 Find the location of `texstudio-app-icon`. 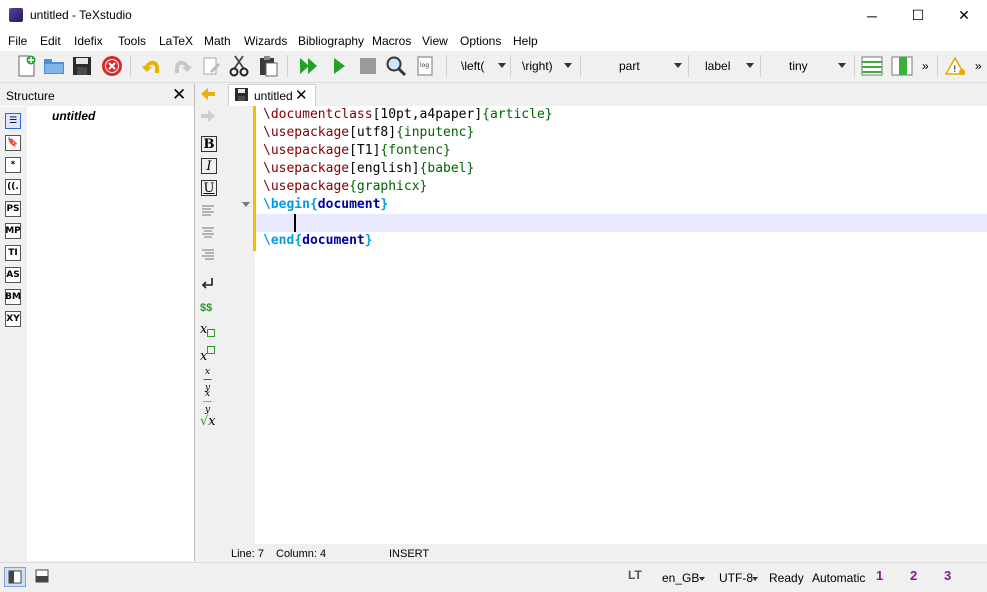

texstudio-app-icon is located at coordinates (16, 15).